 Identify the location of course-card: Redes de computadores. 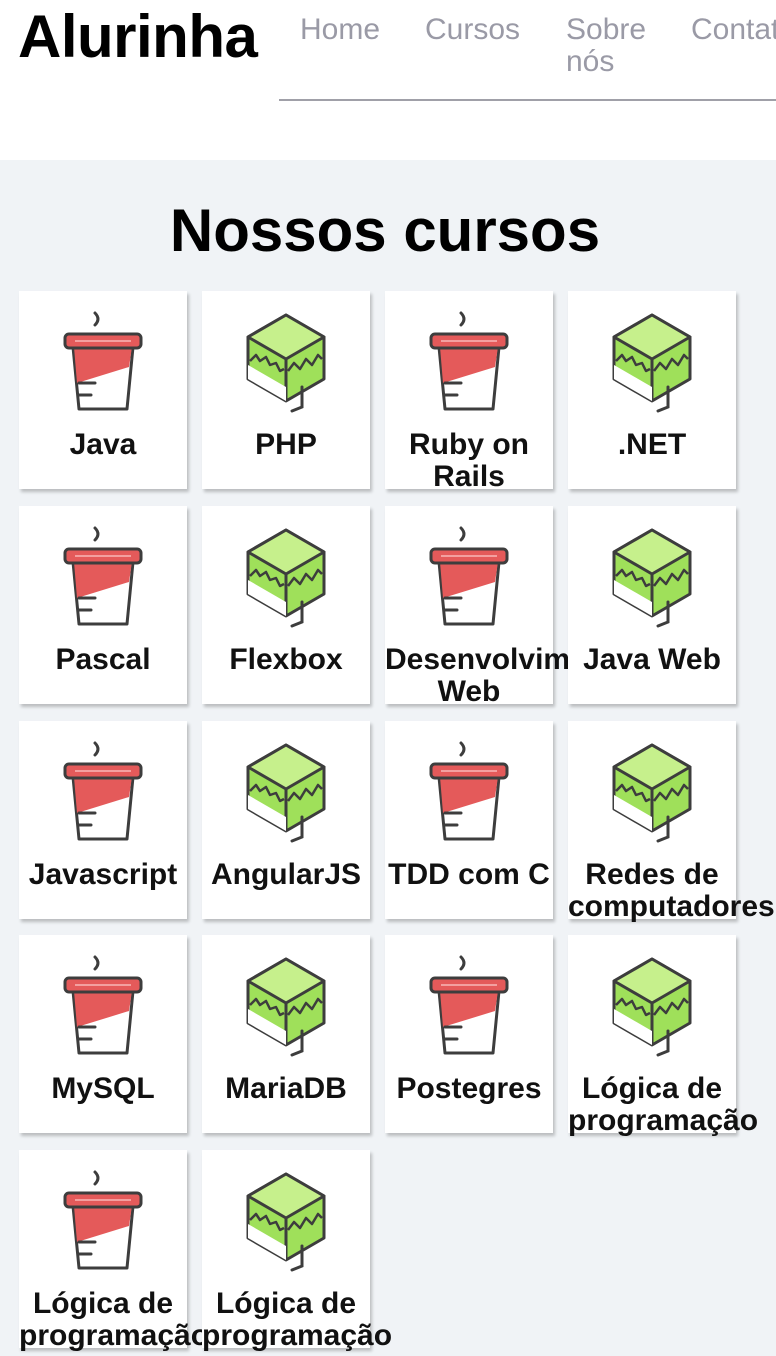
(671, 822).